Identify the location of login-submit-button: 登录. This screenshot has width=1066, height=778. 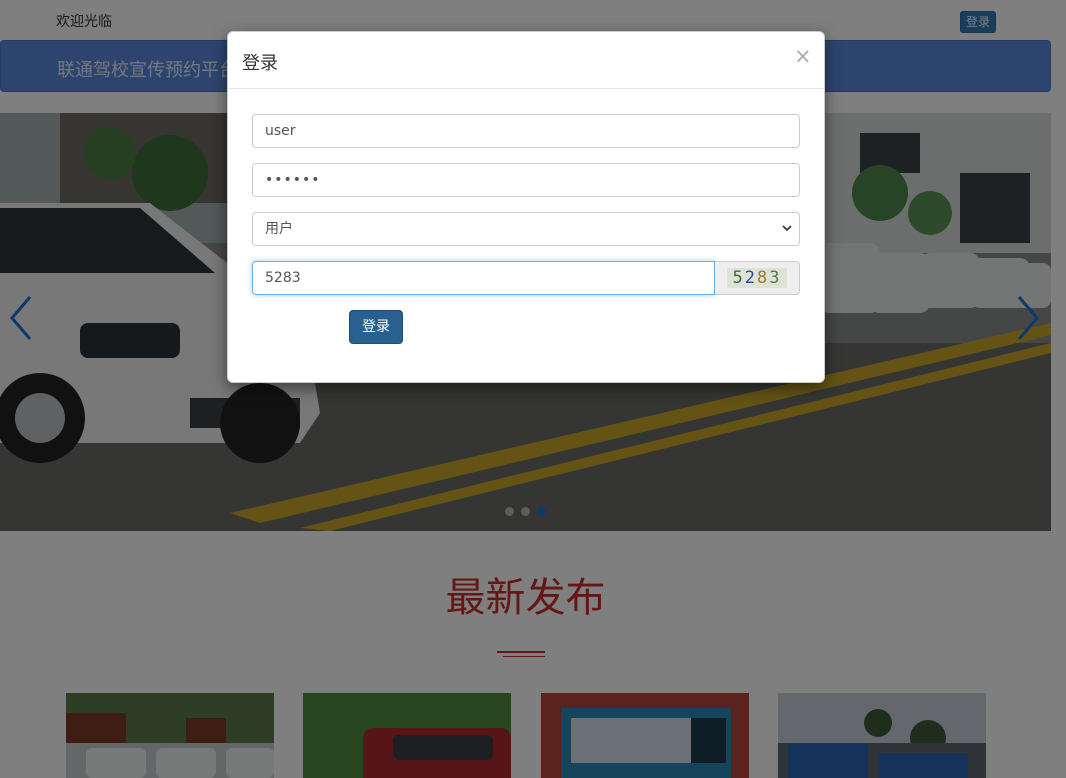
(376, 327).